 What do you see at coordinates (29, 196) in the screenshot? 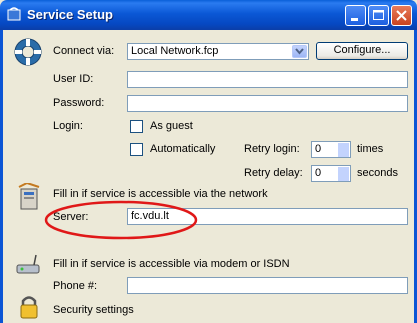
I see `network-server-icon` at bounding box center [29, 196].